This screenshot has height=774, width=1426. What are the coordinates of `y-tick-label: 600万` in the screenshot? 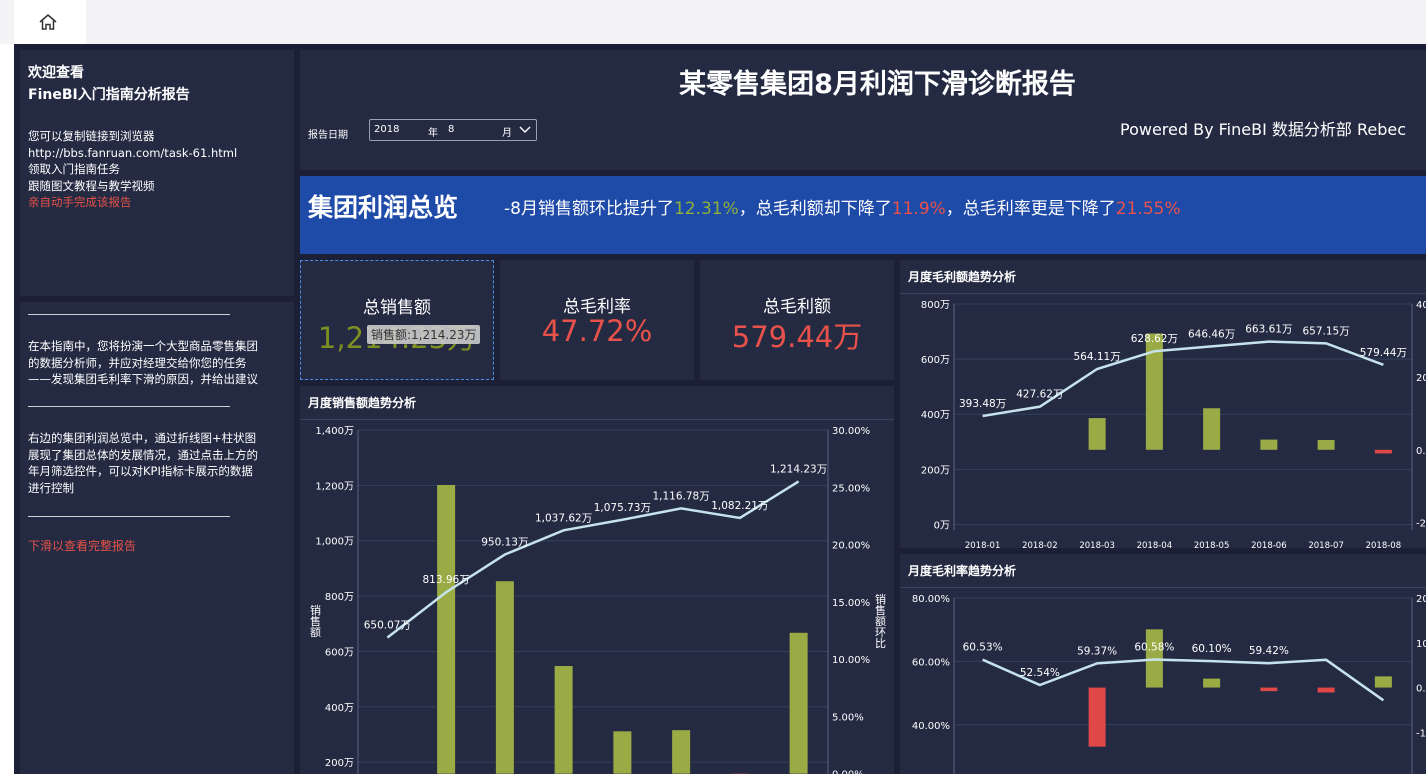 It's located at (935, 360).